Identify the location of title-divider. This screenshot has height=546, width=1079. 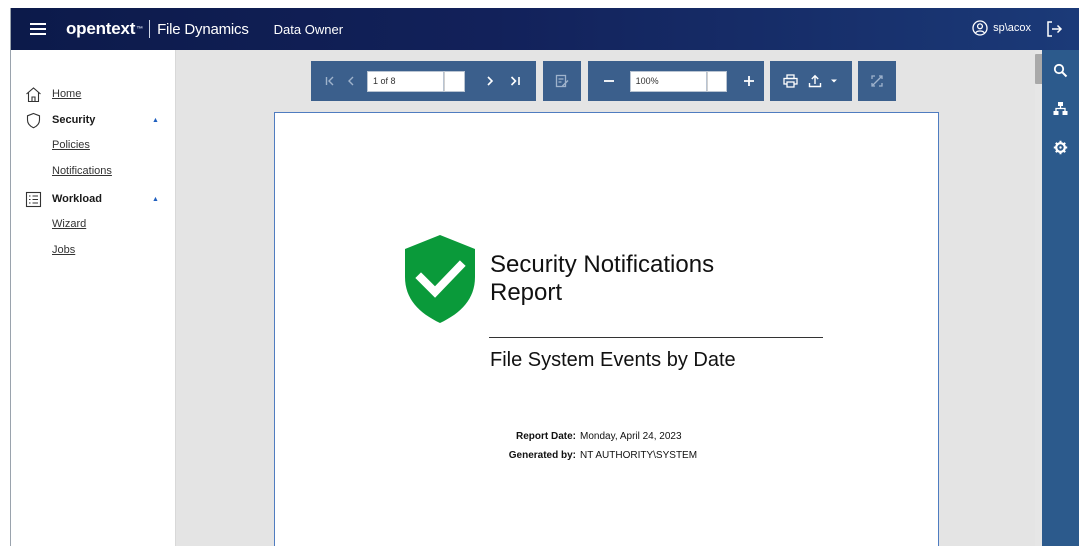
(656, 337).